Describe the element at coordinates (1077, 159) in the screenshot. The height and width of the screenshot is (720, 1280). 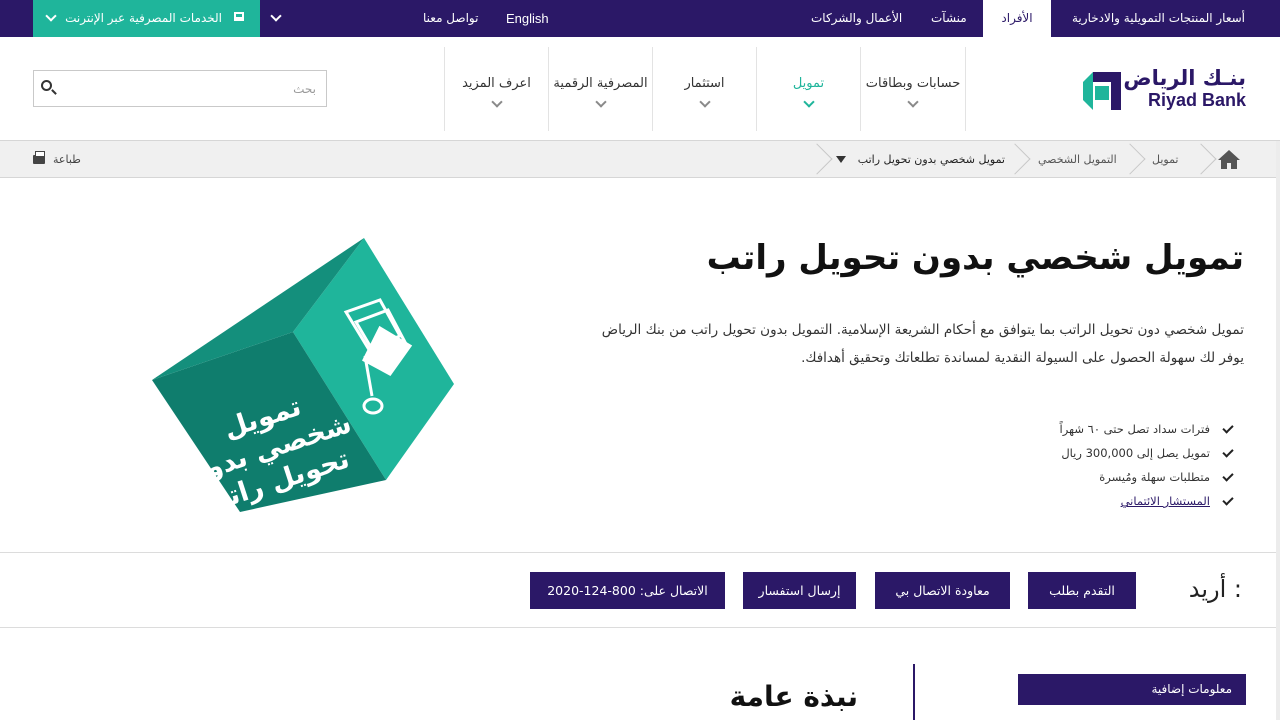
I see `breadcrumb-personal-finance: التمويل الشخصي` at that location.